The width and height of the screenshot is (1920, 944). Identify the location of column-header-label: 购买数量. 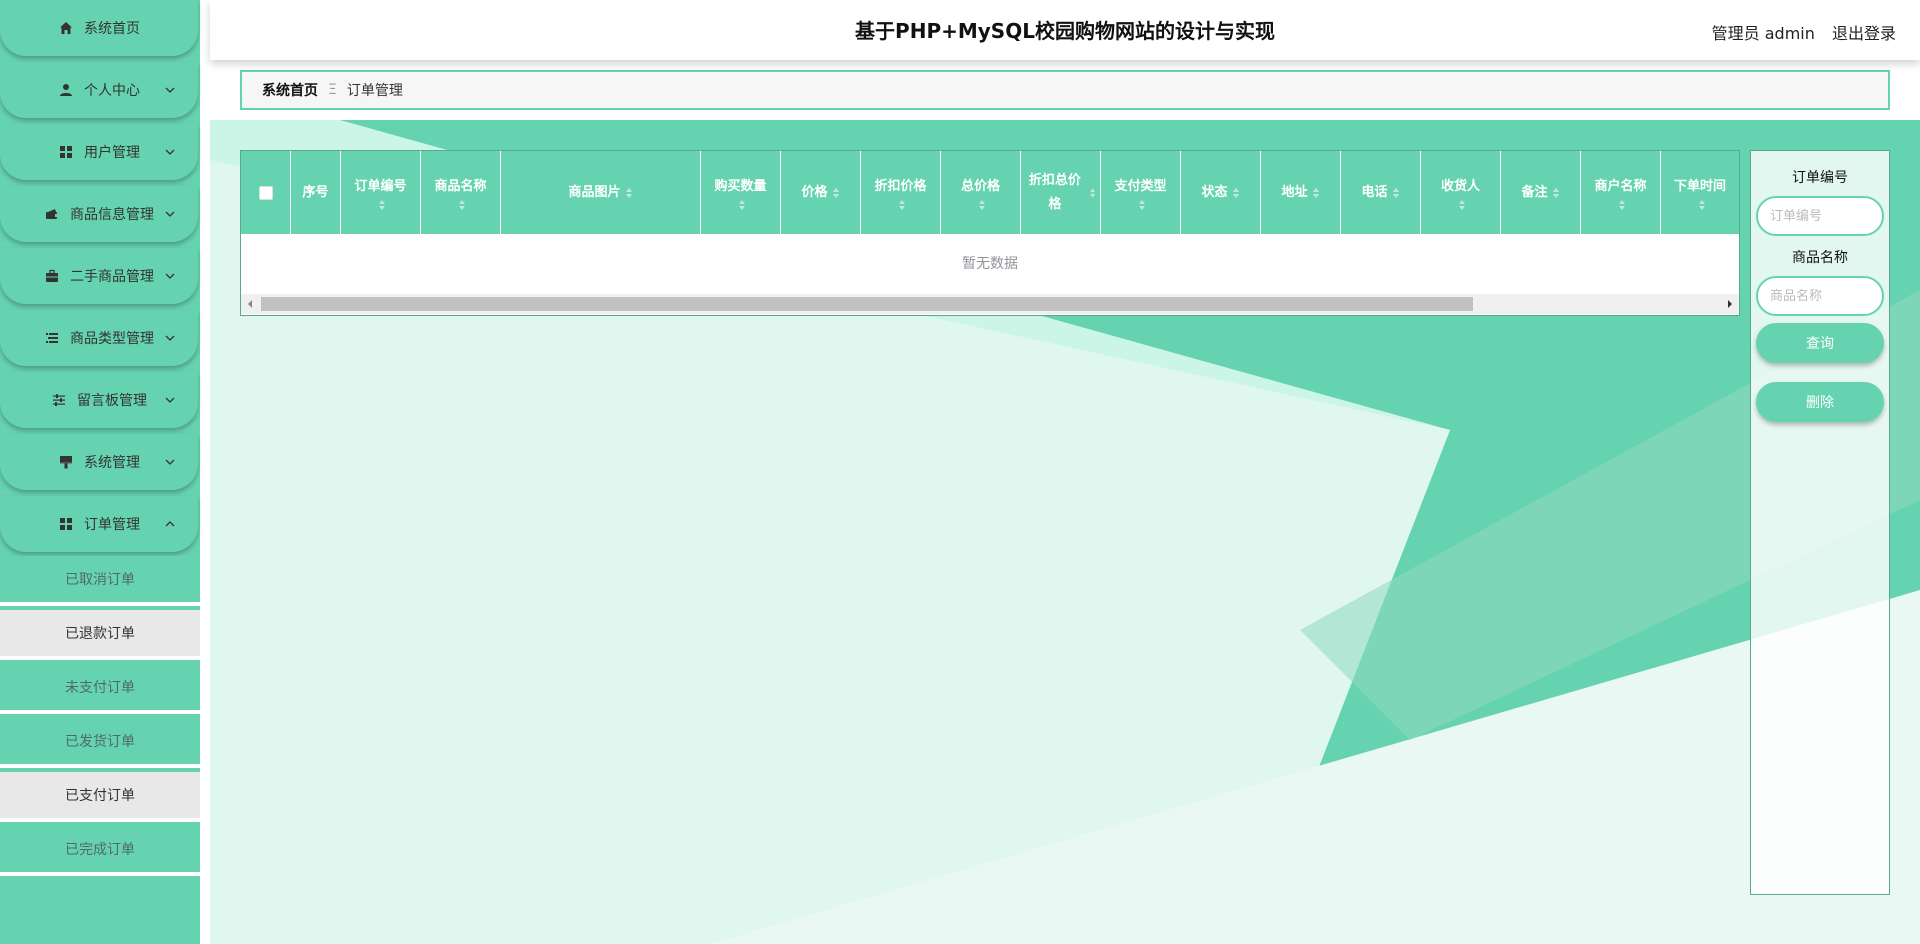
(740, 186).